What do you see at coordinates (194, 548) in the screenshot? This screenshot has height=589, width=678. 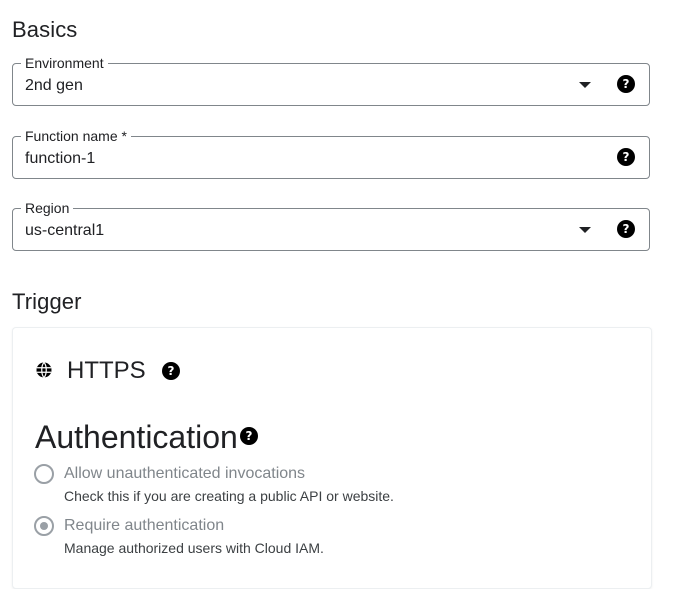 I see `radio-help-text: Manage authorized users with Cloud IAM.` at bounding box center [194, 548].